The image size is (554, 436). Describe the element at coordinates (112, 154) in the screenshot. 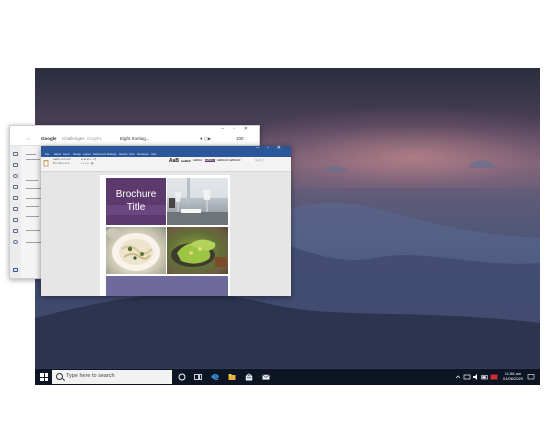

I see `tab-mailings: Mailings` at that location.